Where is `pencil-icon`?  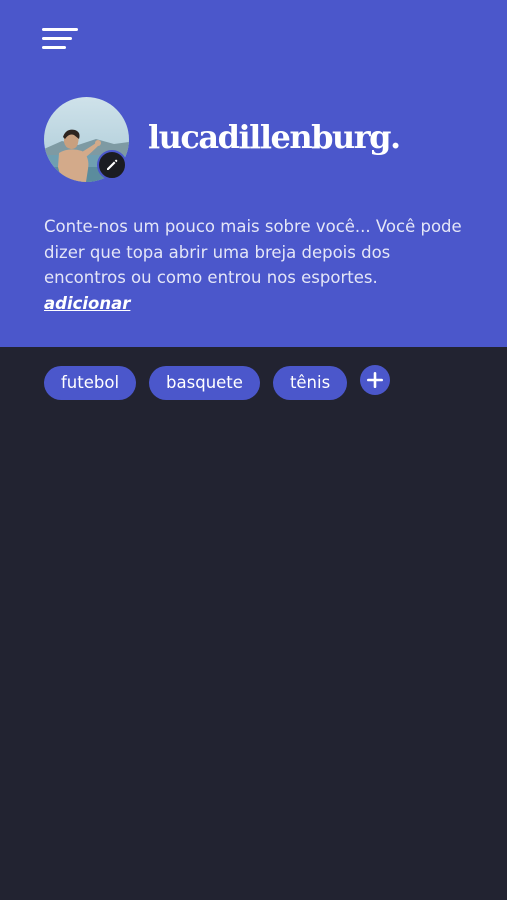
pencil-icon is located at coordinates (112, 164).